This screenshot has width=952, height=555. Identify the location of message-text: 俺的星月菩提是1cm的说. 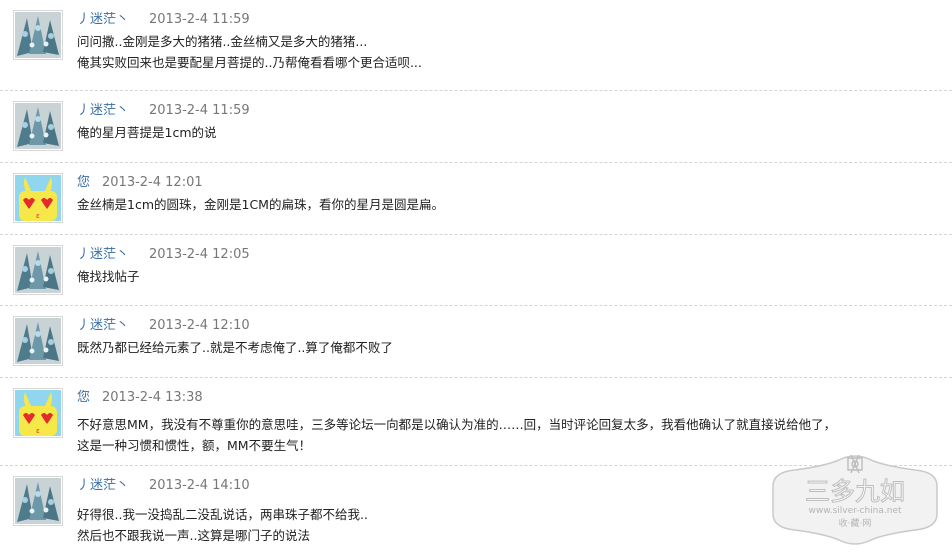
(147, 132).